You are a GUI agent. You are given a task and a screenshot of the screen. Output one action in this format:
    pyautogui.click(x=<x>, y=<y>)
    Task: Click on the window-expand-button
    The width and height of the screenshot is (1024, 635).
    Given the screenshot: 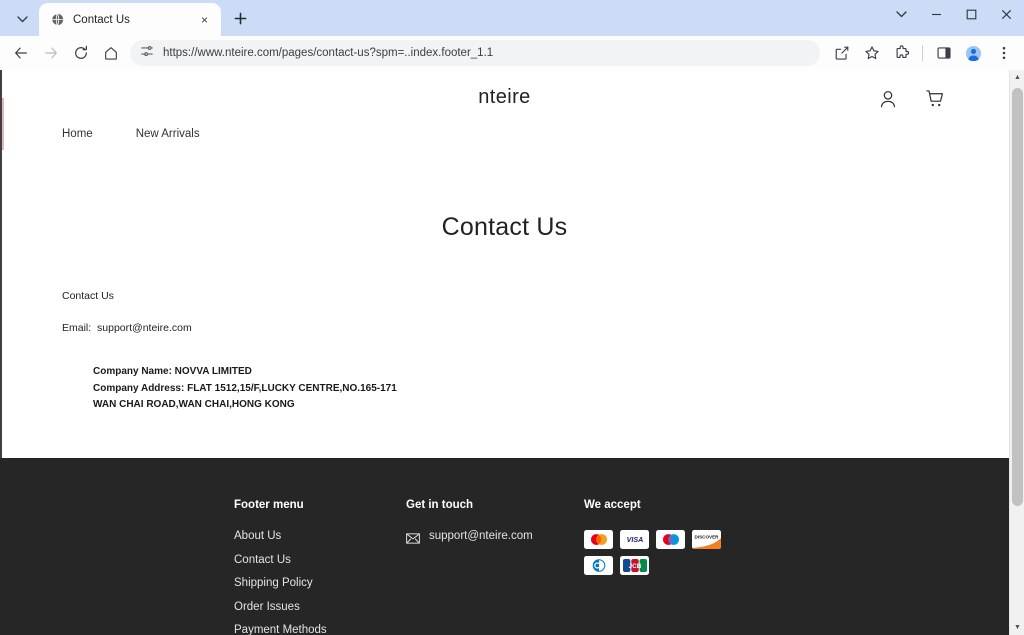 What is the action you would take?
    pyautogui.click(x=901, y=14)
    